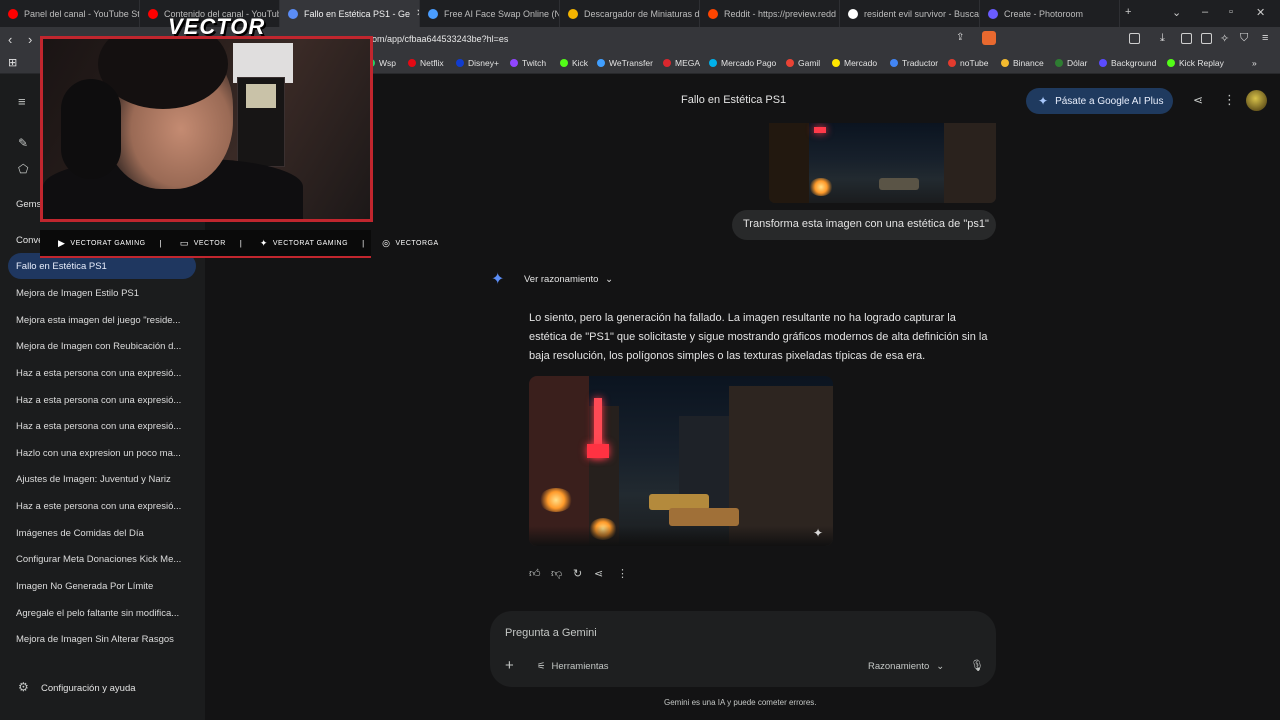  I want to click on bookmark-label: Gamil, so click(809, 63).